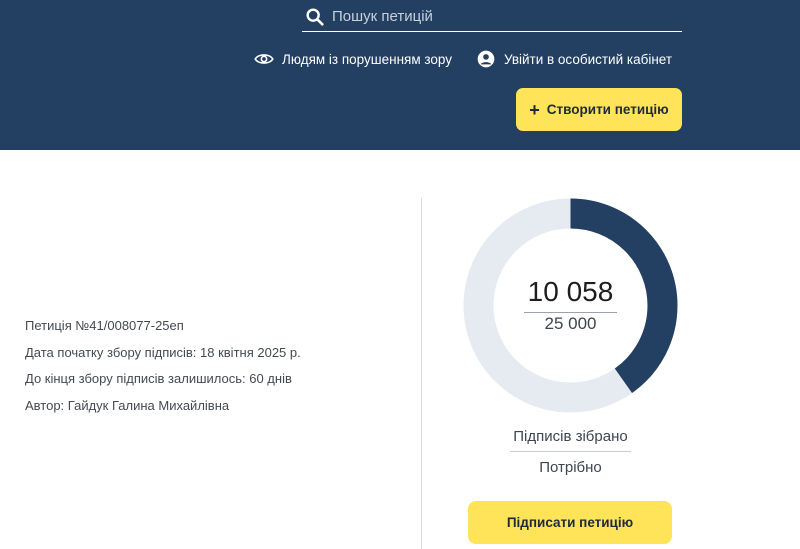 This screenshot has height=549, width=800. Describe the element at coordinates (502, 16) in the screenshot. I see `search-input` at that location.